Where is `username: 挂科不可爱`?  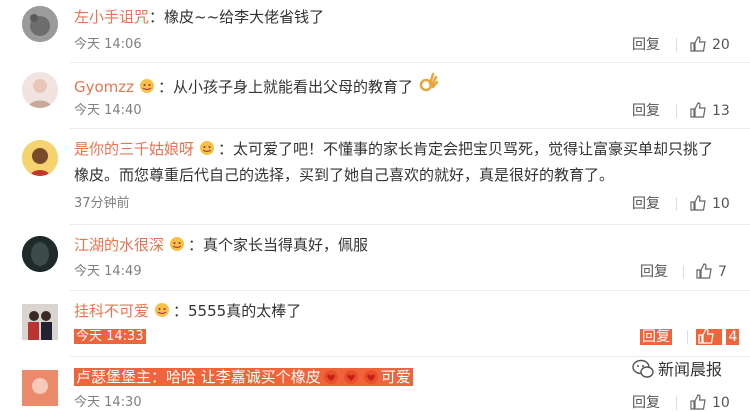 username: 挂科不可爱 is located at coordinates (111, 311).